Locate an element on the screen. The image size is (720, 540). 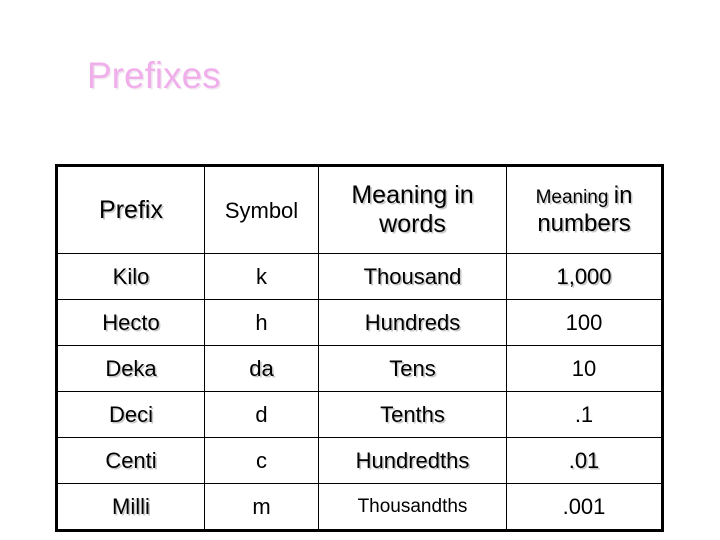
table-row: Deka da Tens 10 is located at coordinates (359, 368).